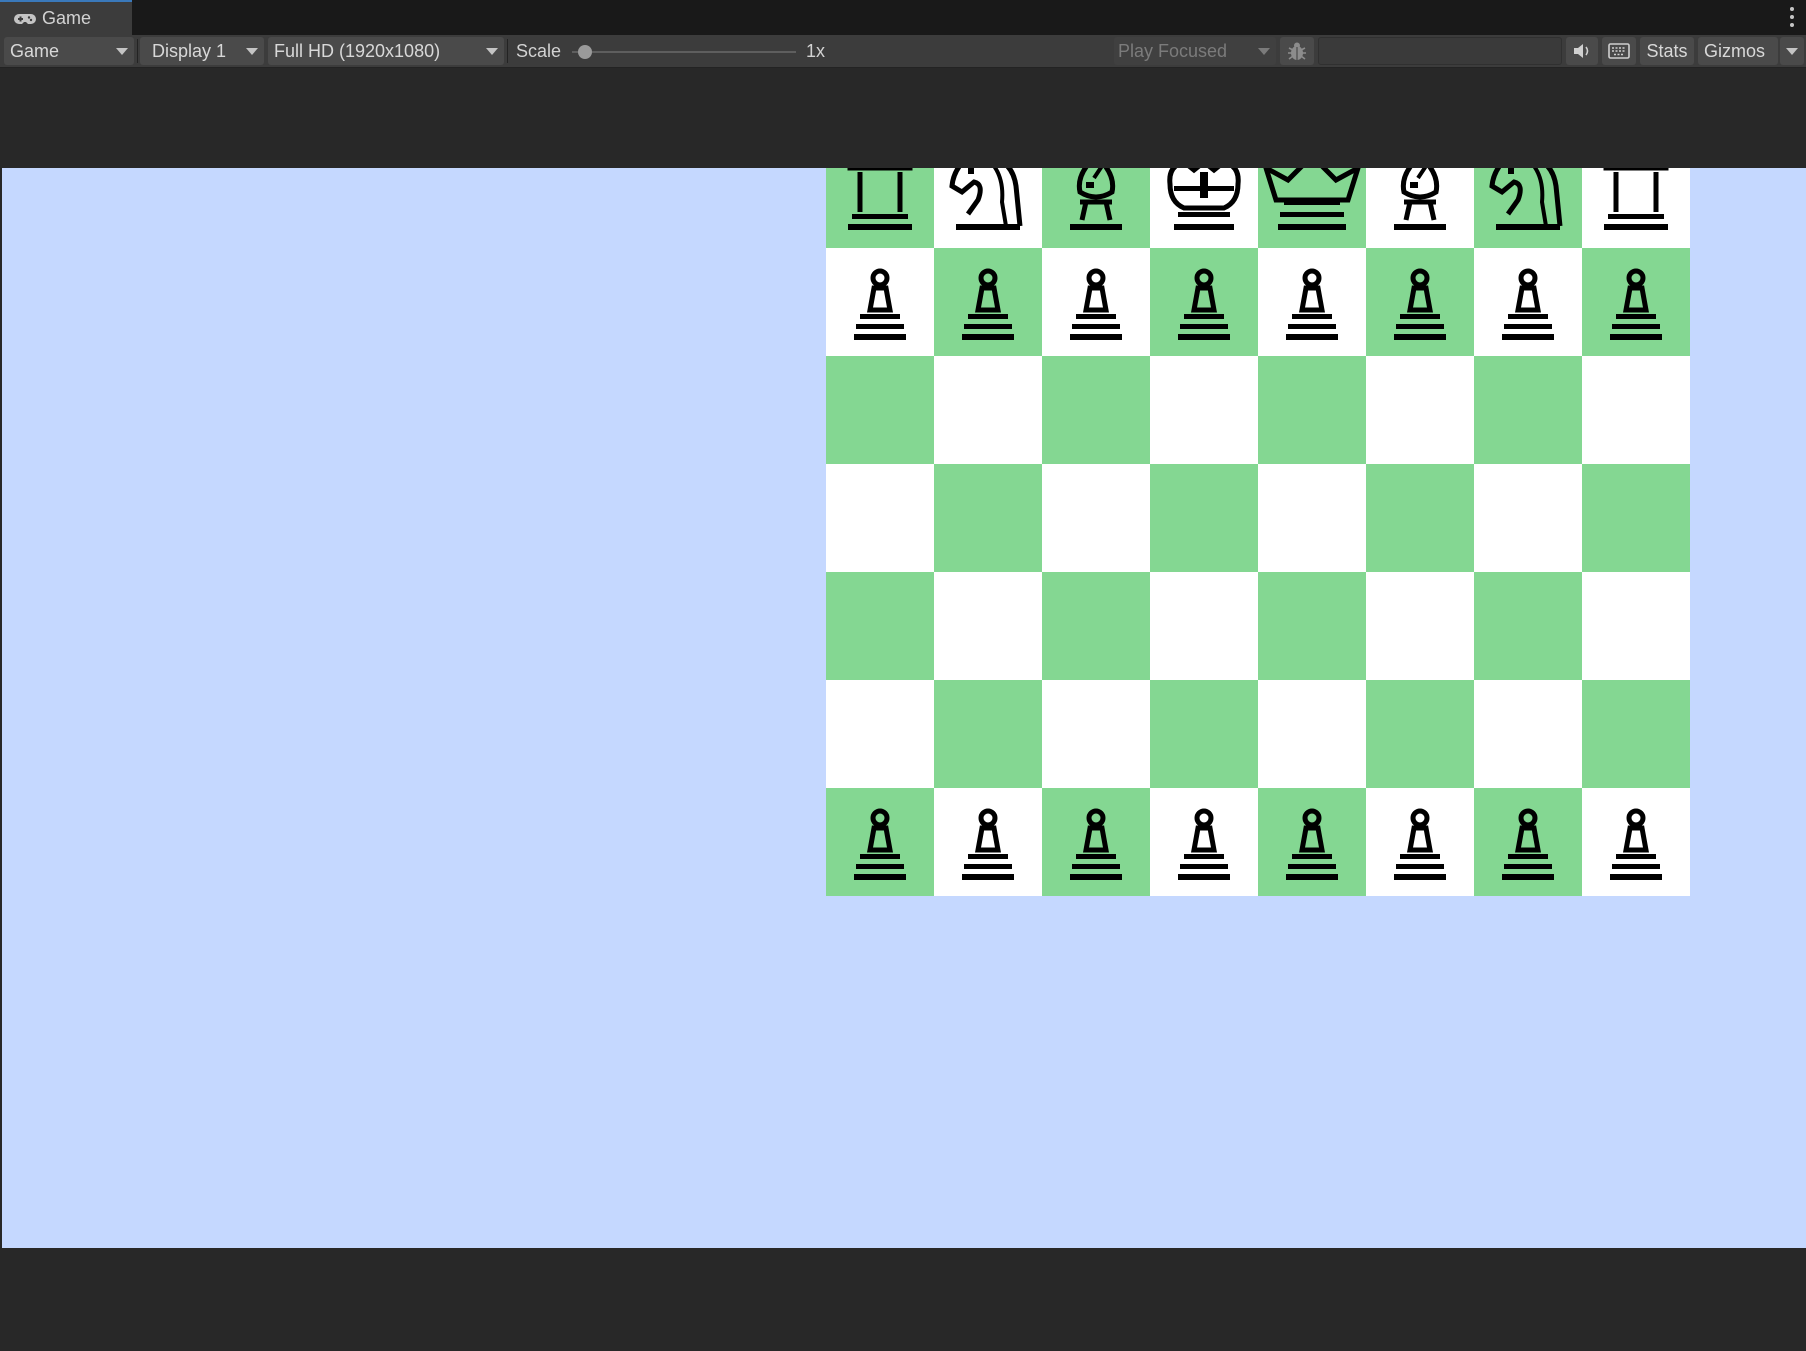 The width and height of the screenshot is (1806, 1351). I want to click on queen-icon, so click(1204, 199).